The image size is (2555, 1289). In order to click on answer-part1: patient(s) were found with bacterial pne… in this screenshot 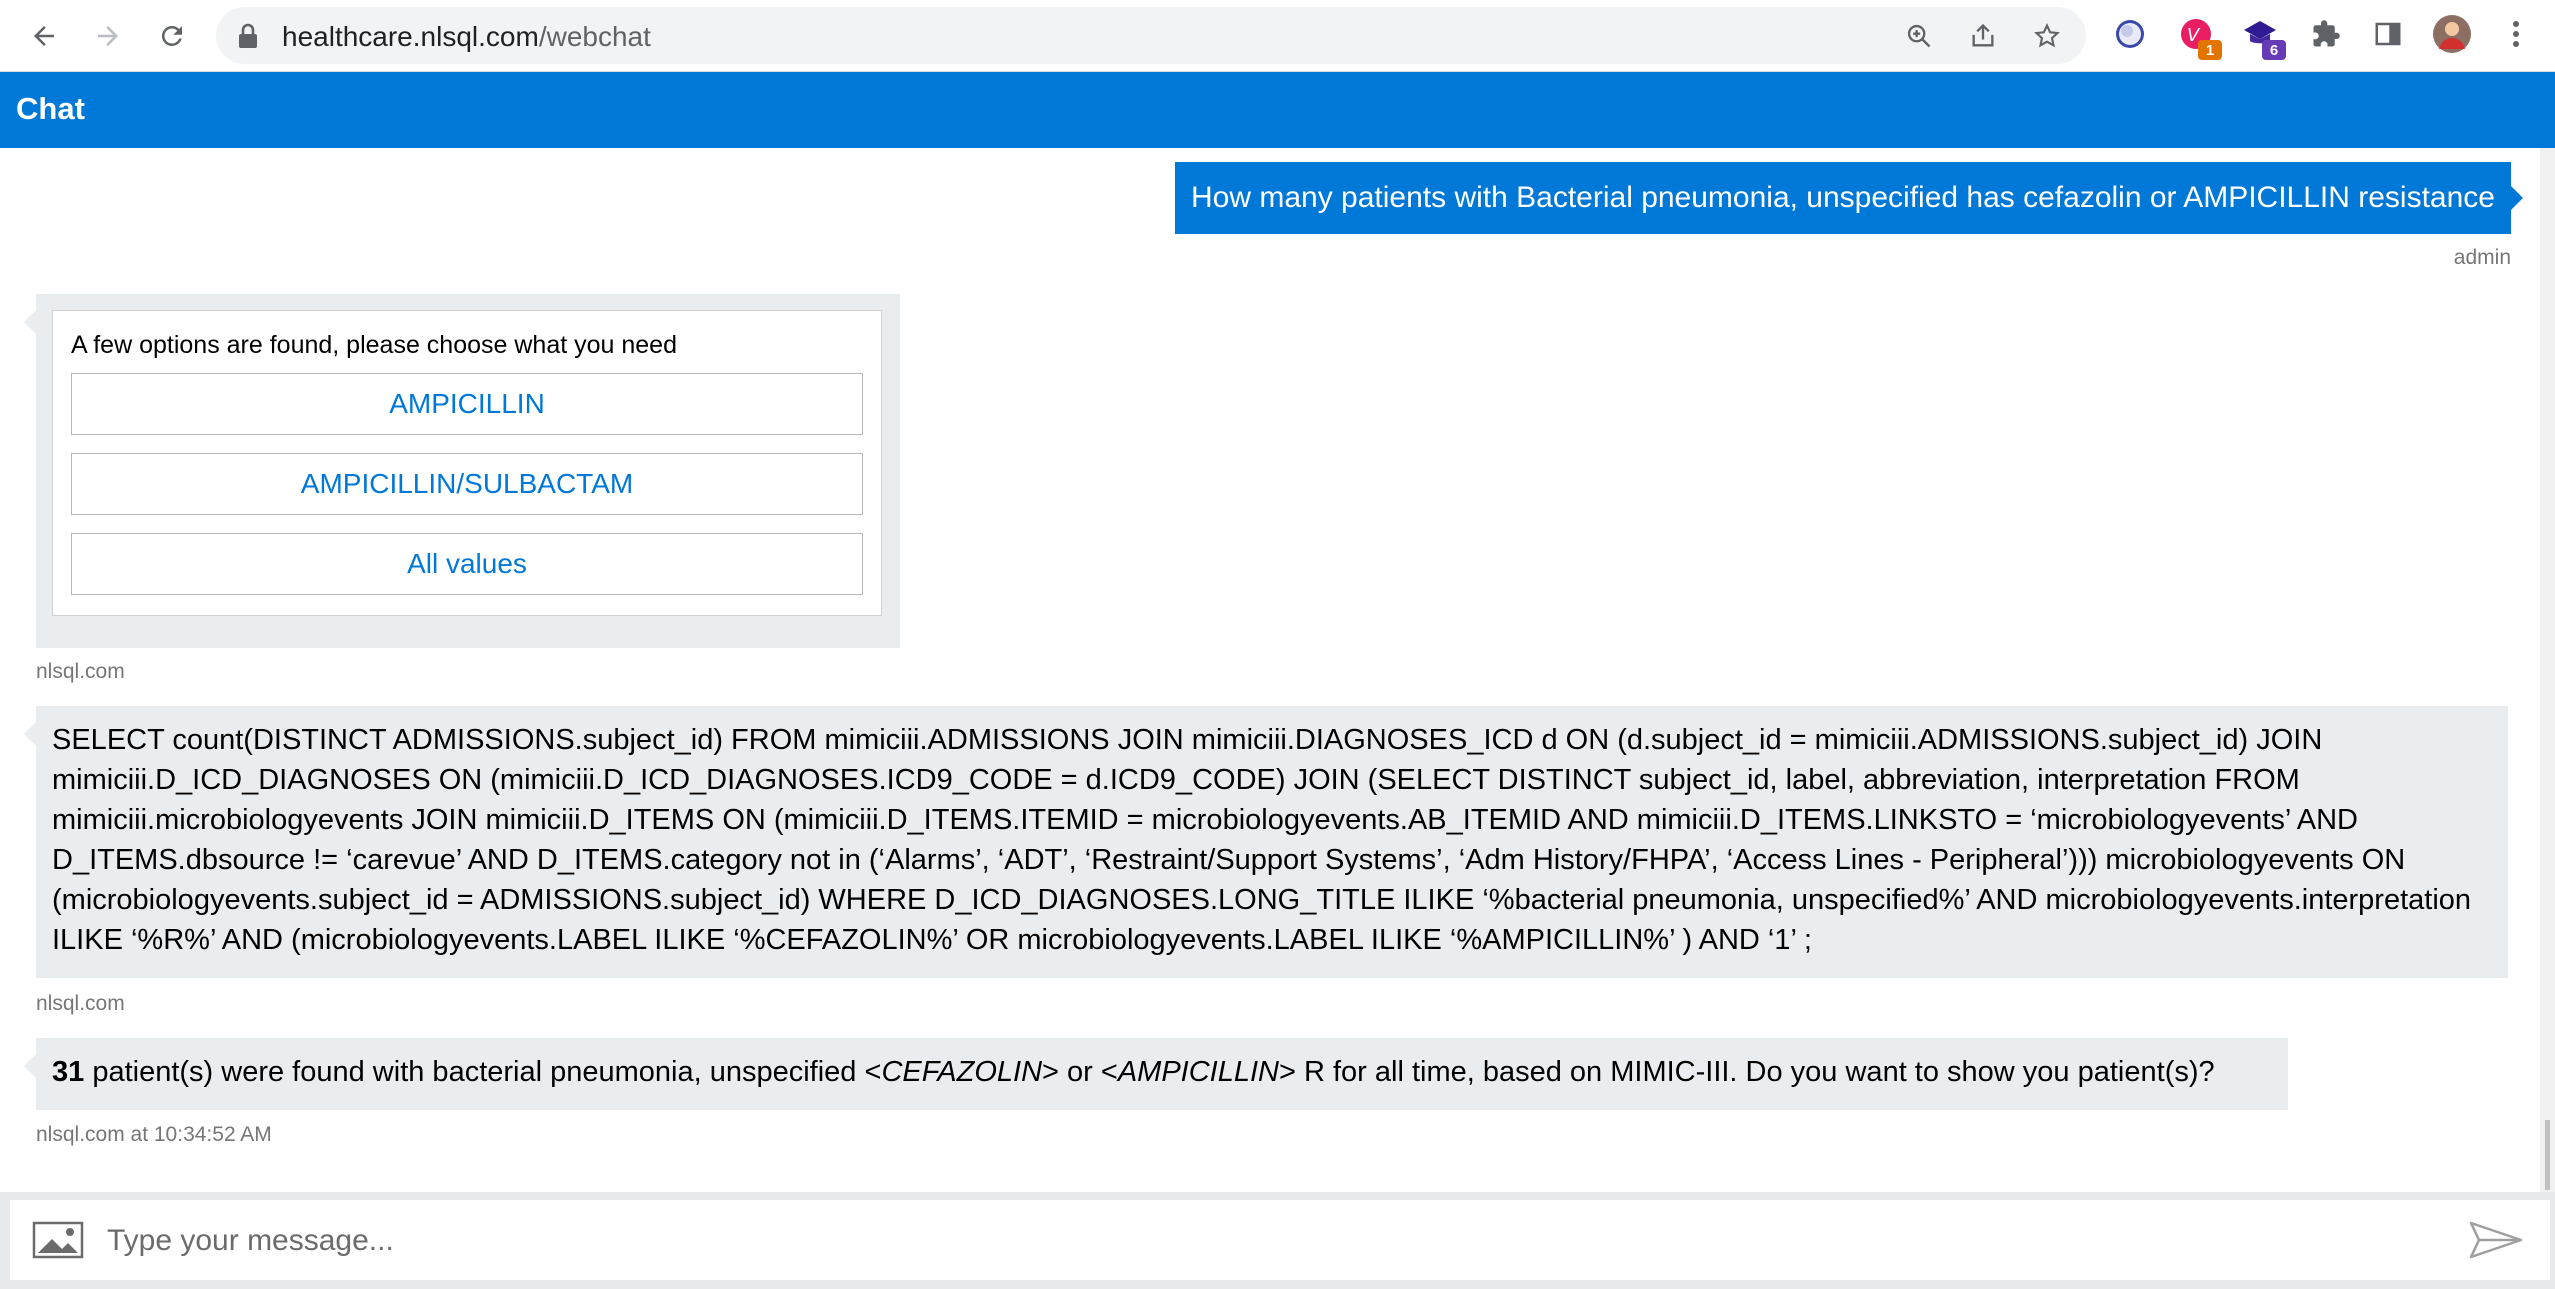, I will do `click(474, 1072)`.